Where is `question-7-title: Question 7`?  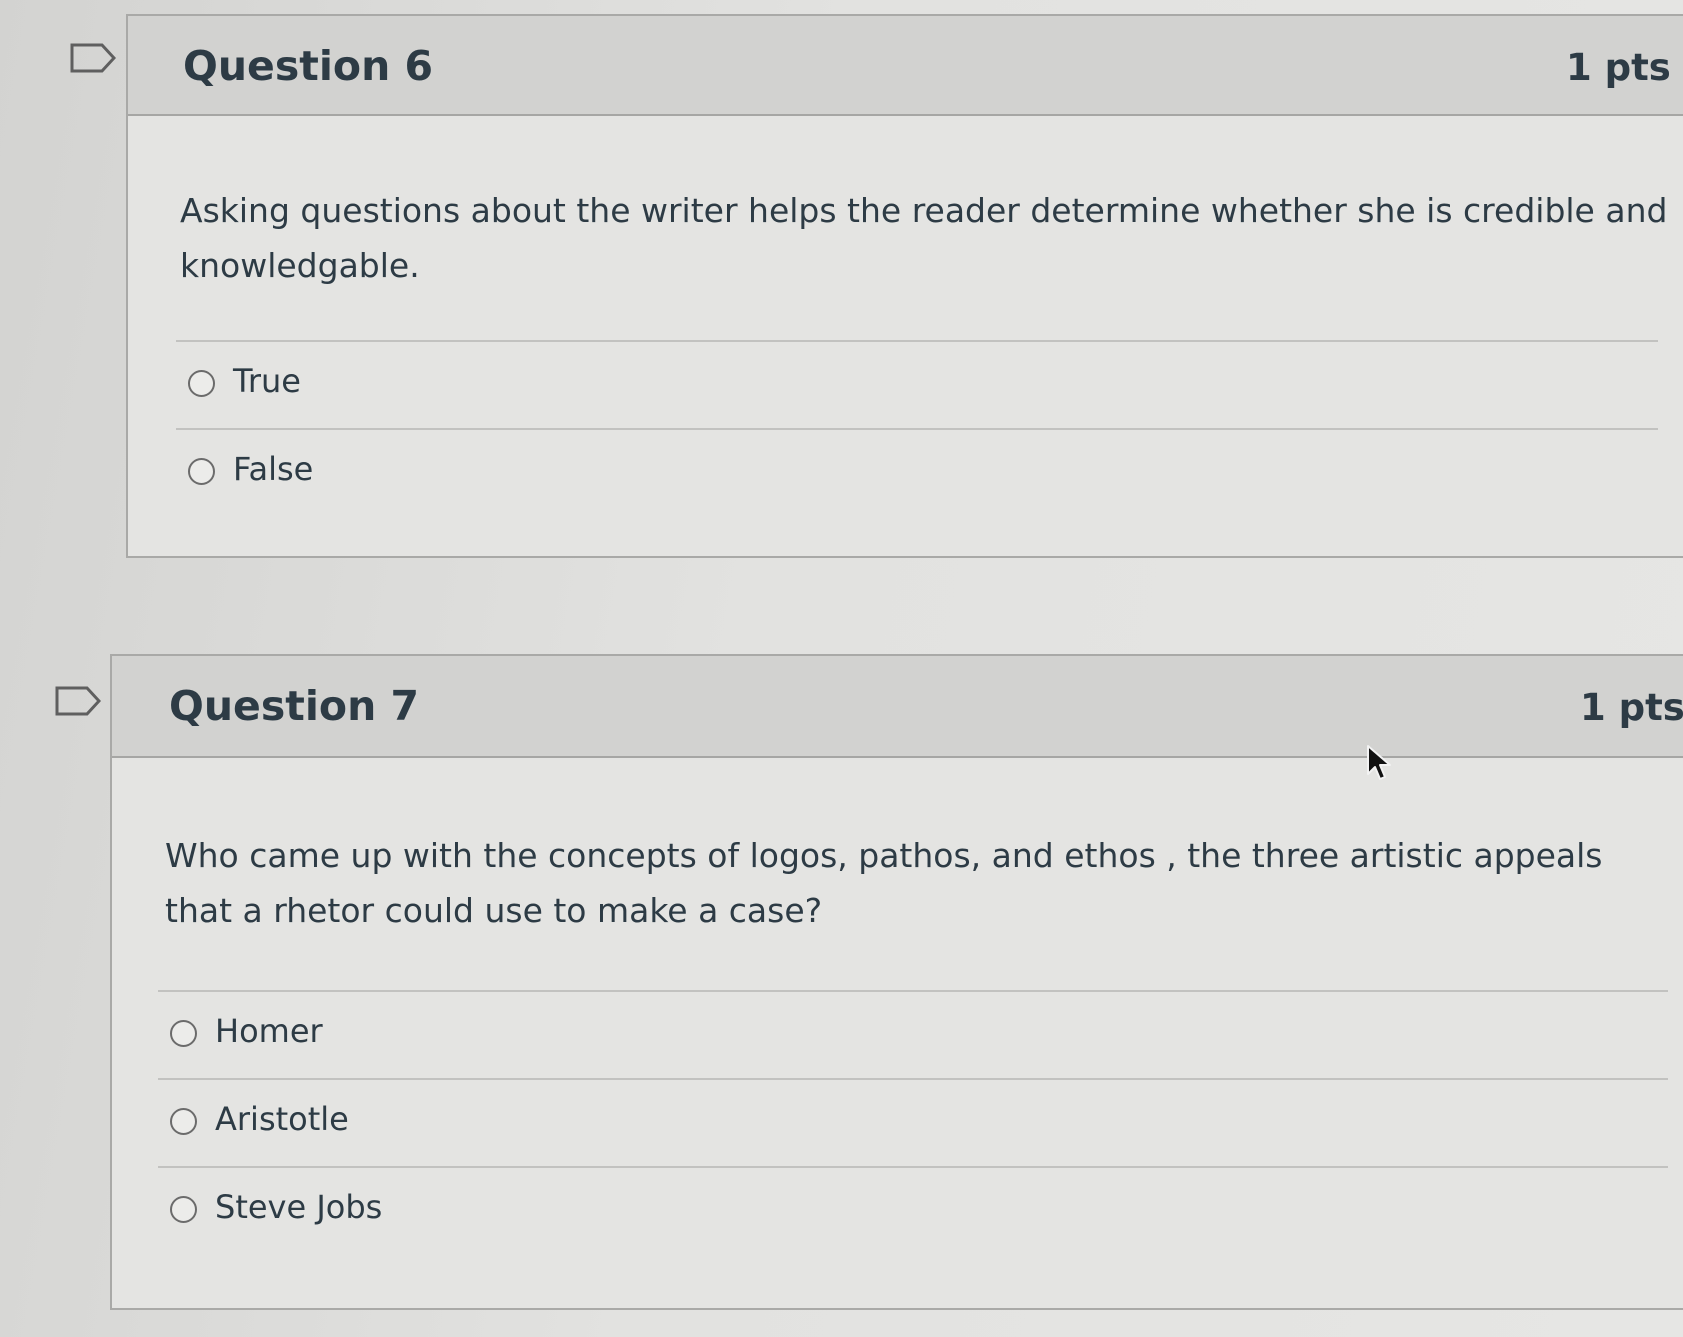 question-7-title: Question 7 is located at coordinates (294, 706).